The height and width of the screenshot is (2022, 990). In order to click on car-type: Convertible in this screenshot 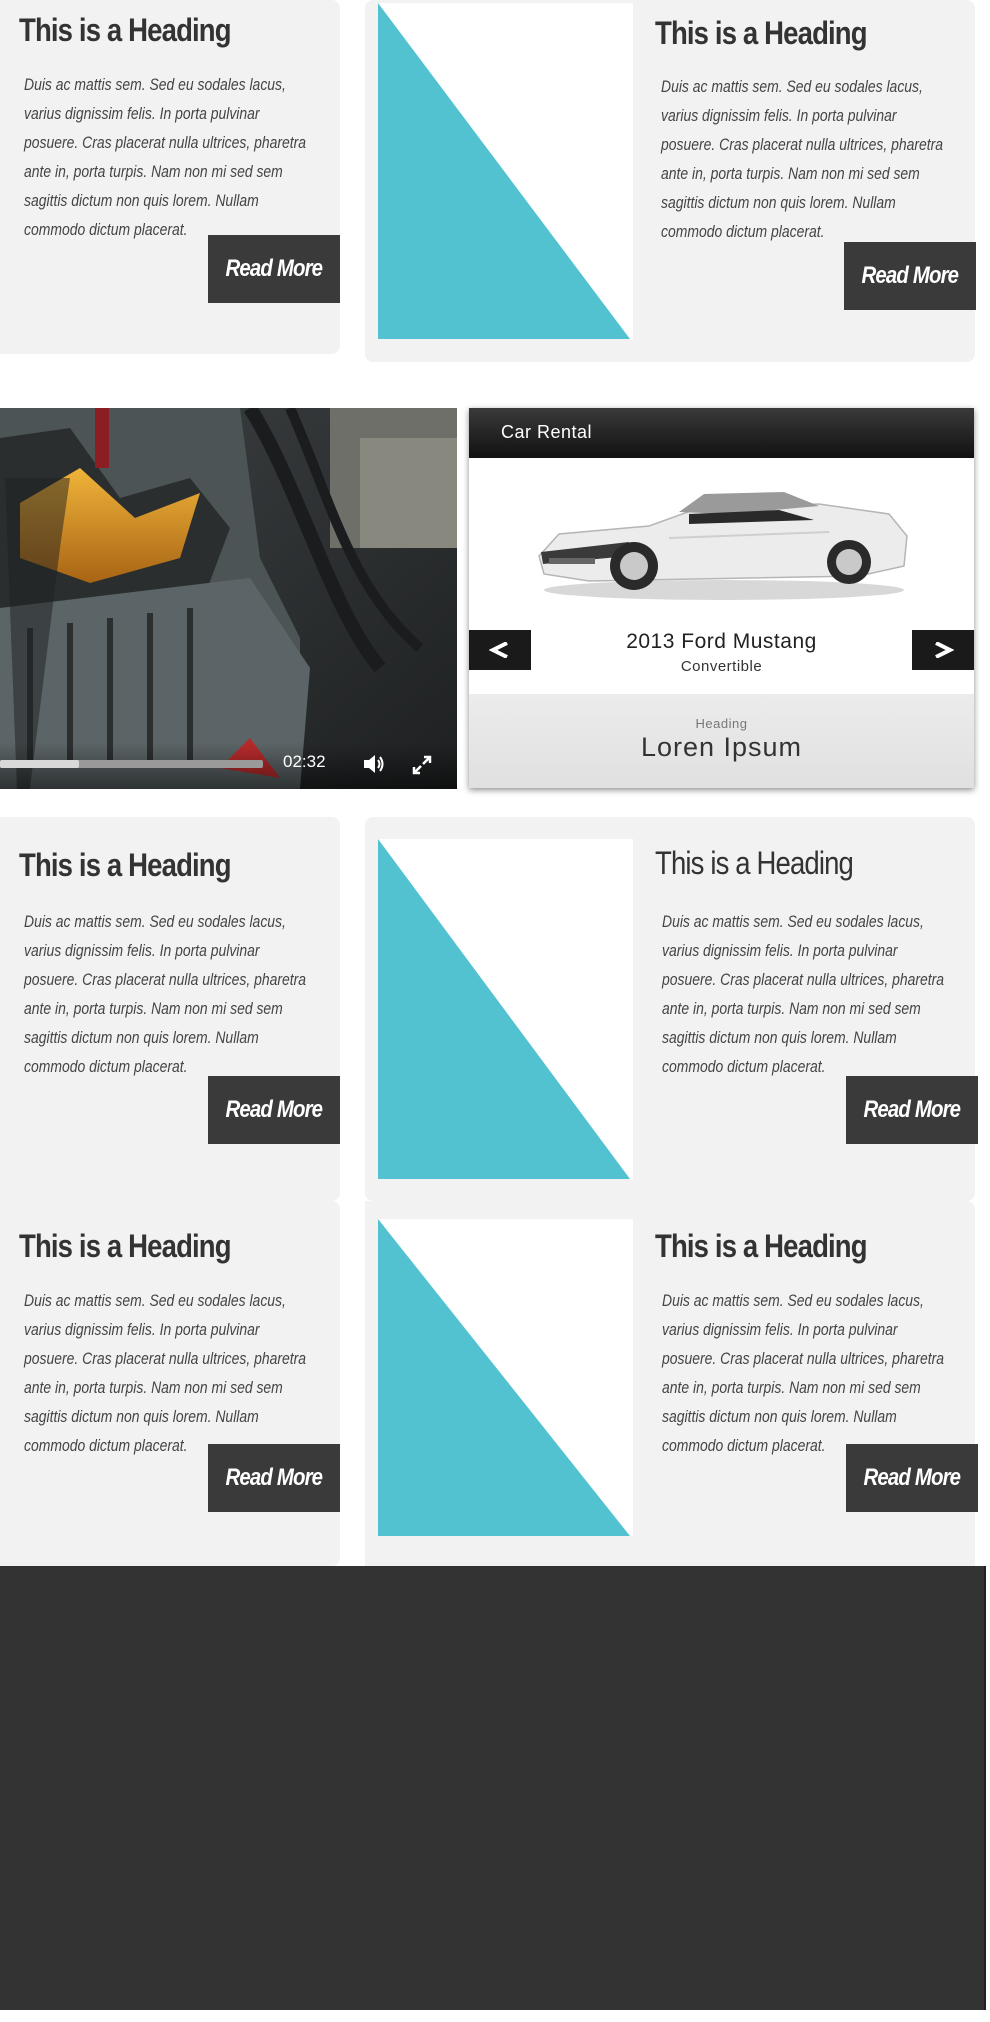, I will do `click(721, 666)`.